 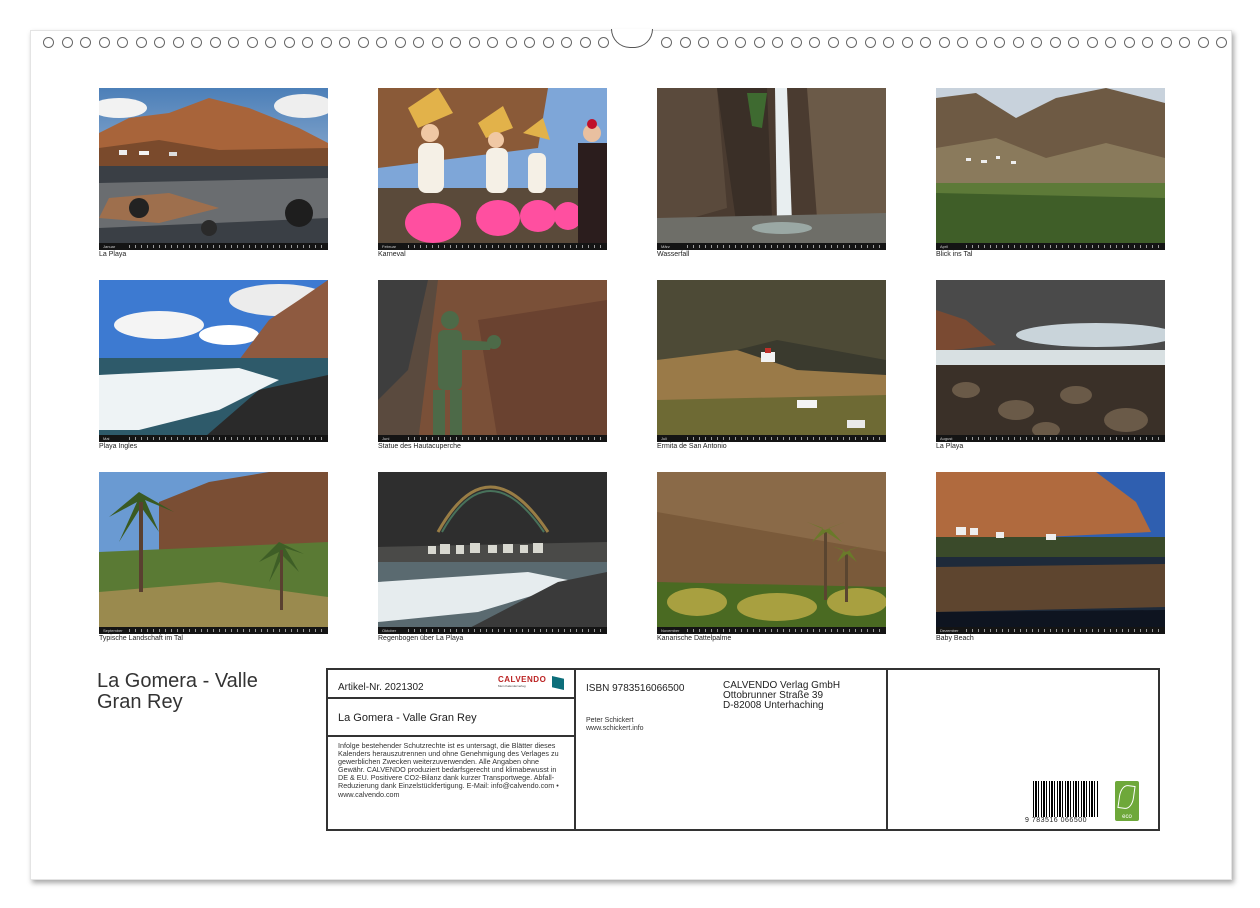 I want to click on photo-dattelpalme: November, so click(x=771, y=553).